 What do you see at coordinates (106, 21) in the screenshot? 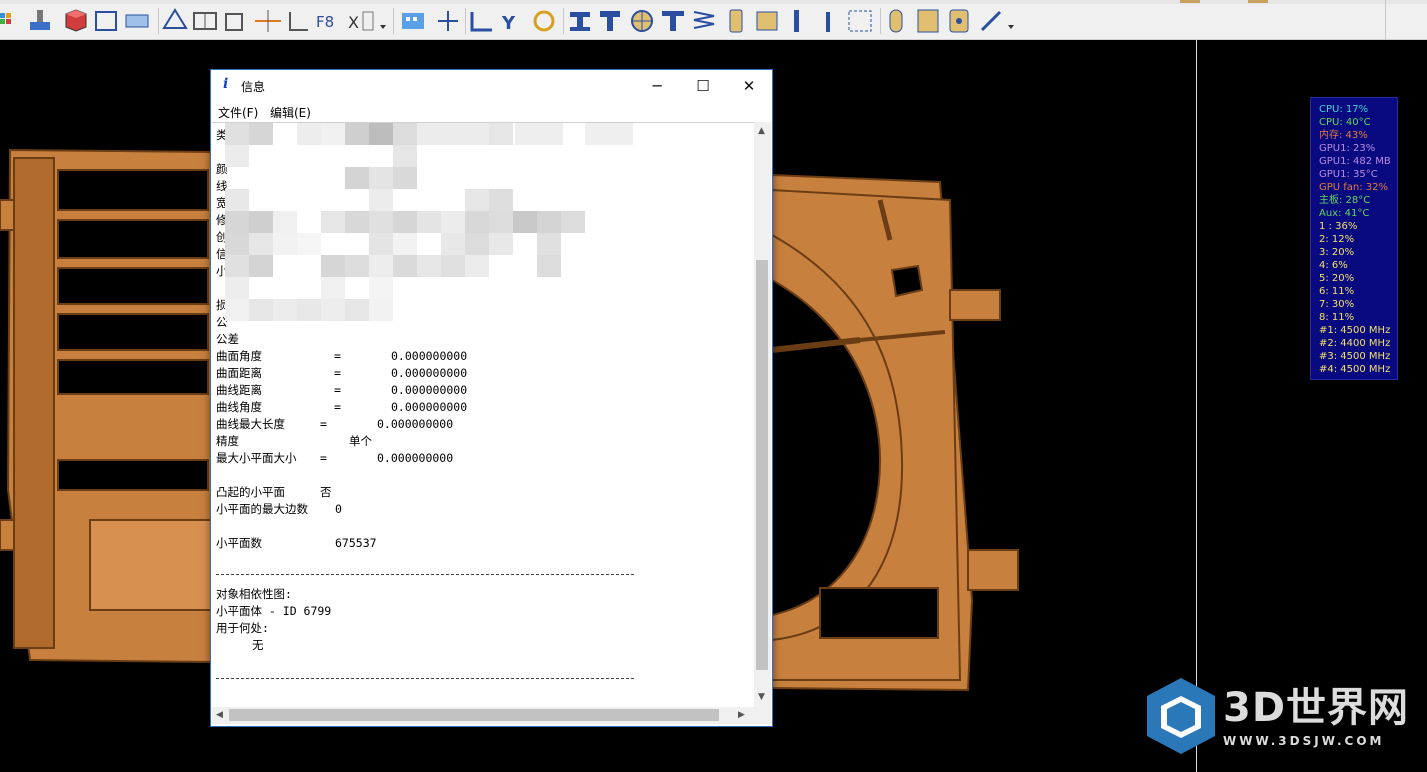
I see `frame-icon` at bounding box center [106, 21].